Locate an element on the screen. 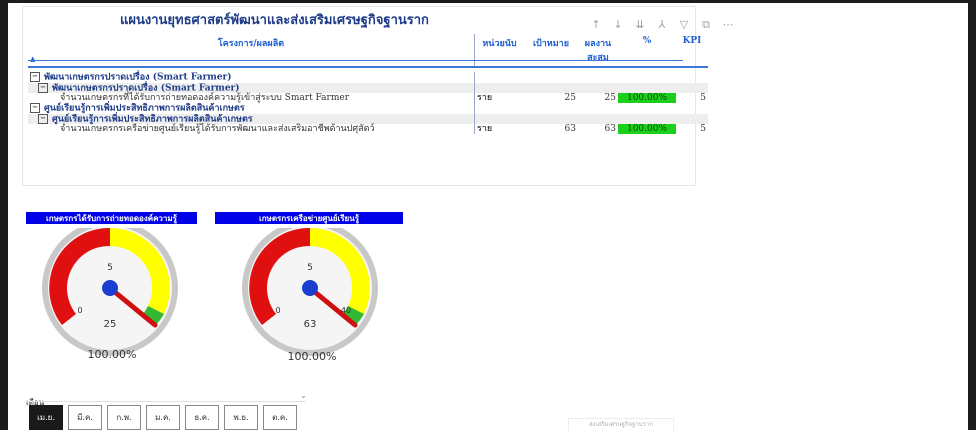 Image resolution: width=976 pixels, height=431 pixels. arrow-down-icon: ↓ is located at coordinates (618, 25).